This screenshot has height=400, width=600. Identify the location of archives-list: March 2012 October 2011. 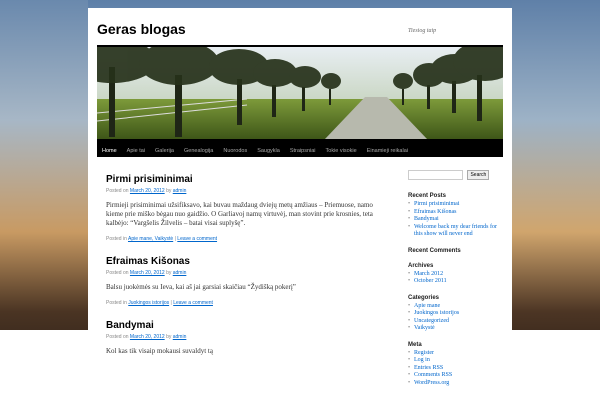
(455, 278).